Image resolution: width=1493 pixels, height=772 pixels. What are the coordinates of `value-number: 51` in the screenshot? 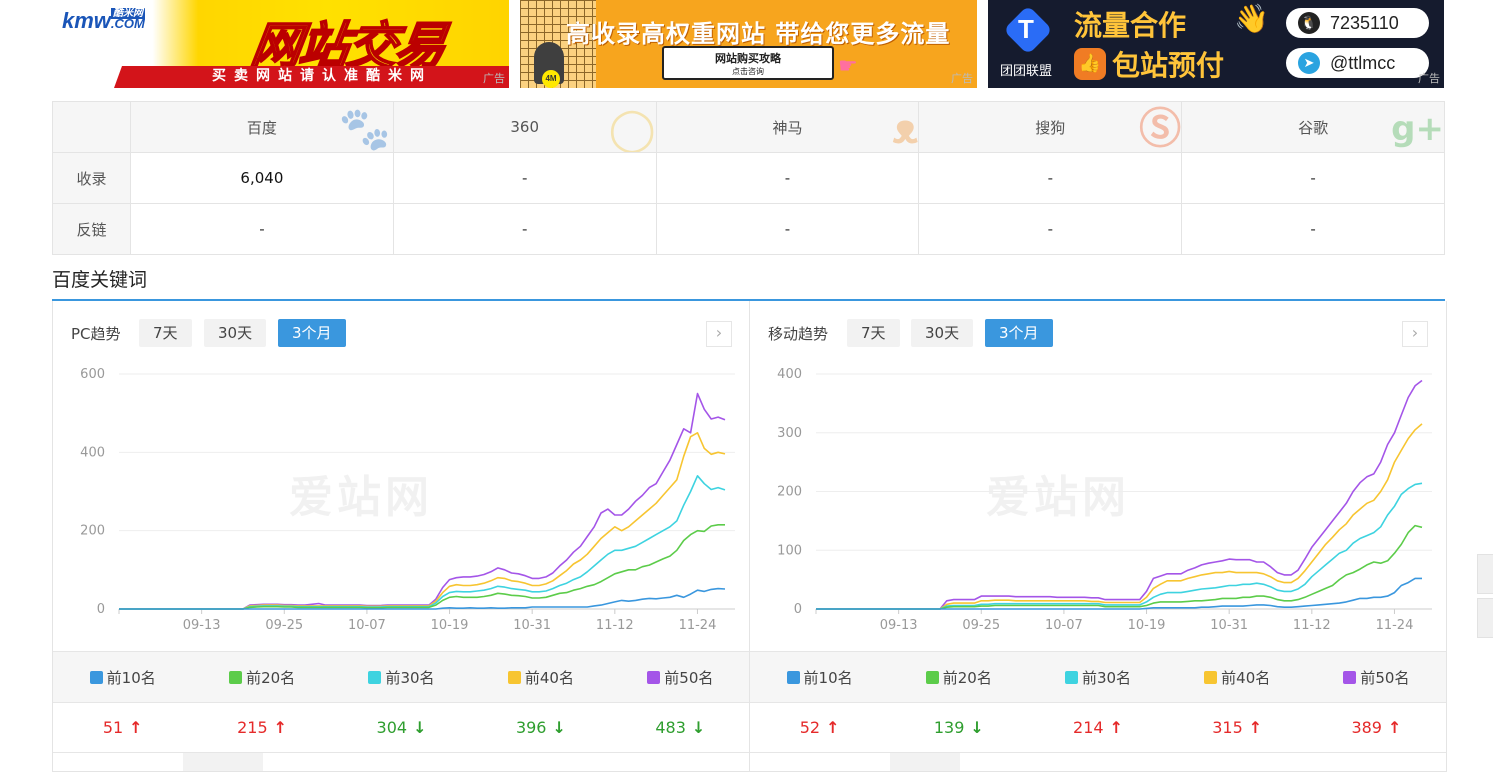 It's located at (113, 727).